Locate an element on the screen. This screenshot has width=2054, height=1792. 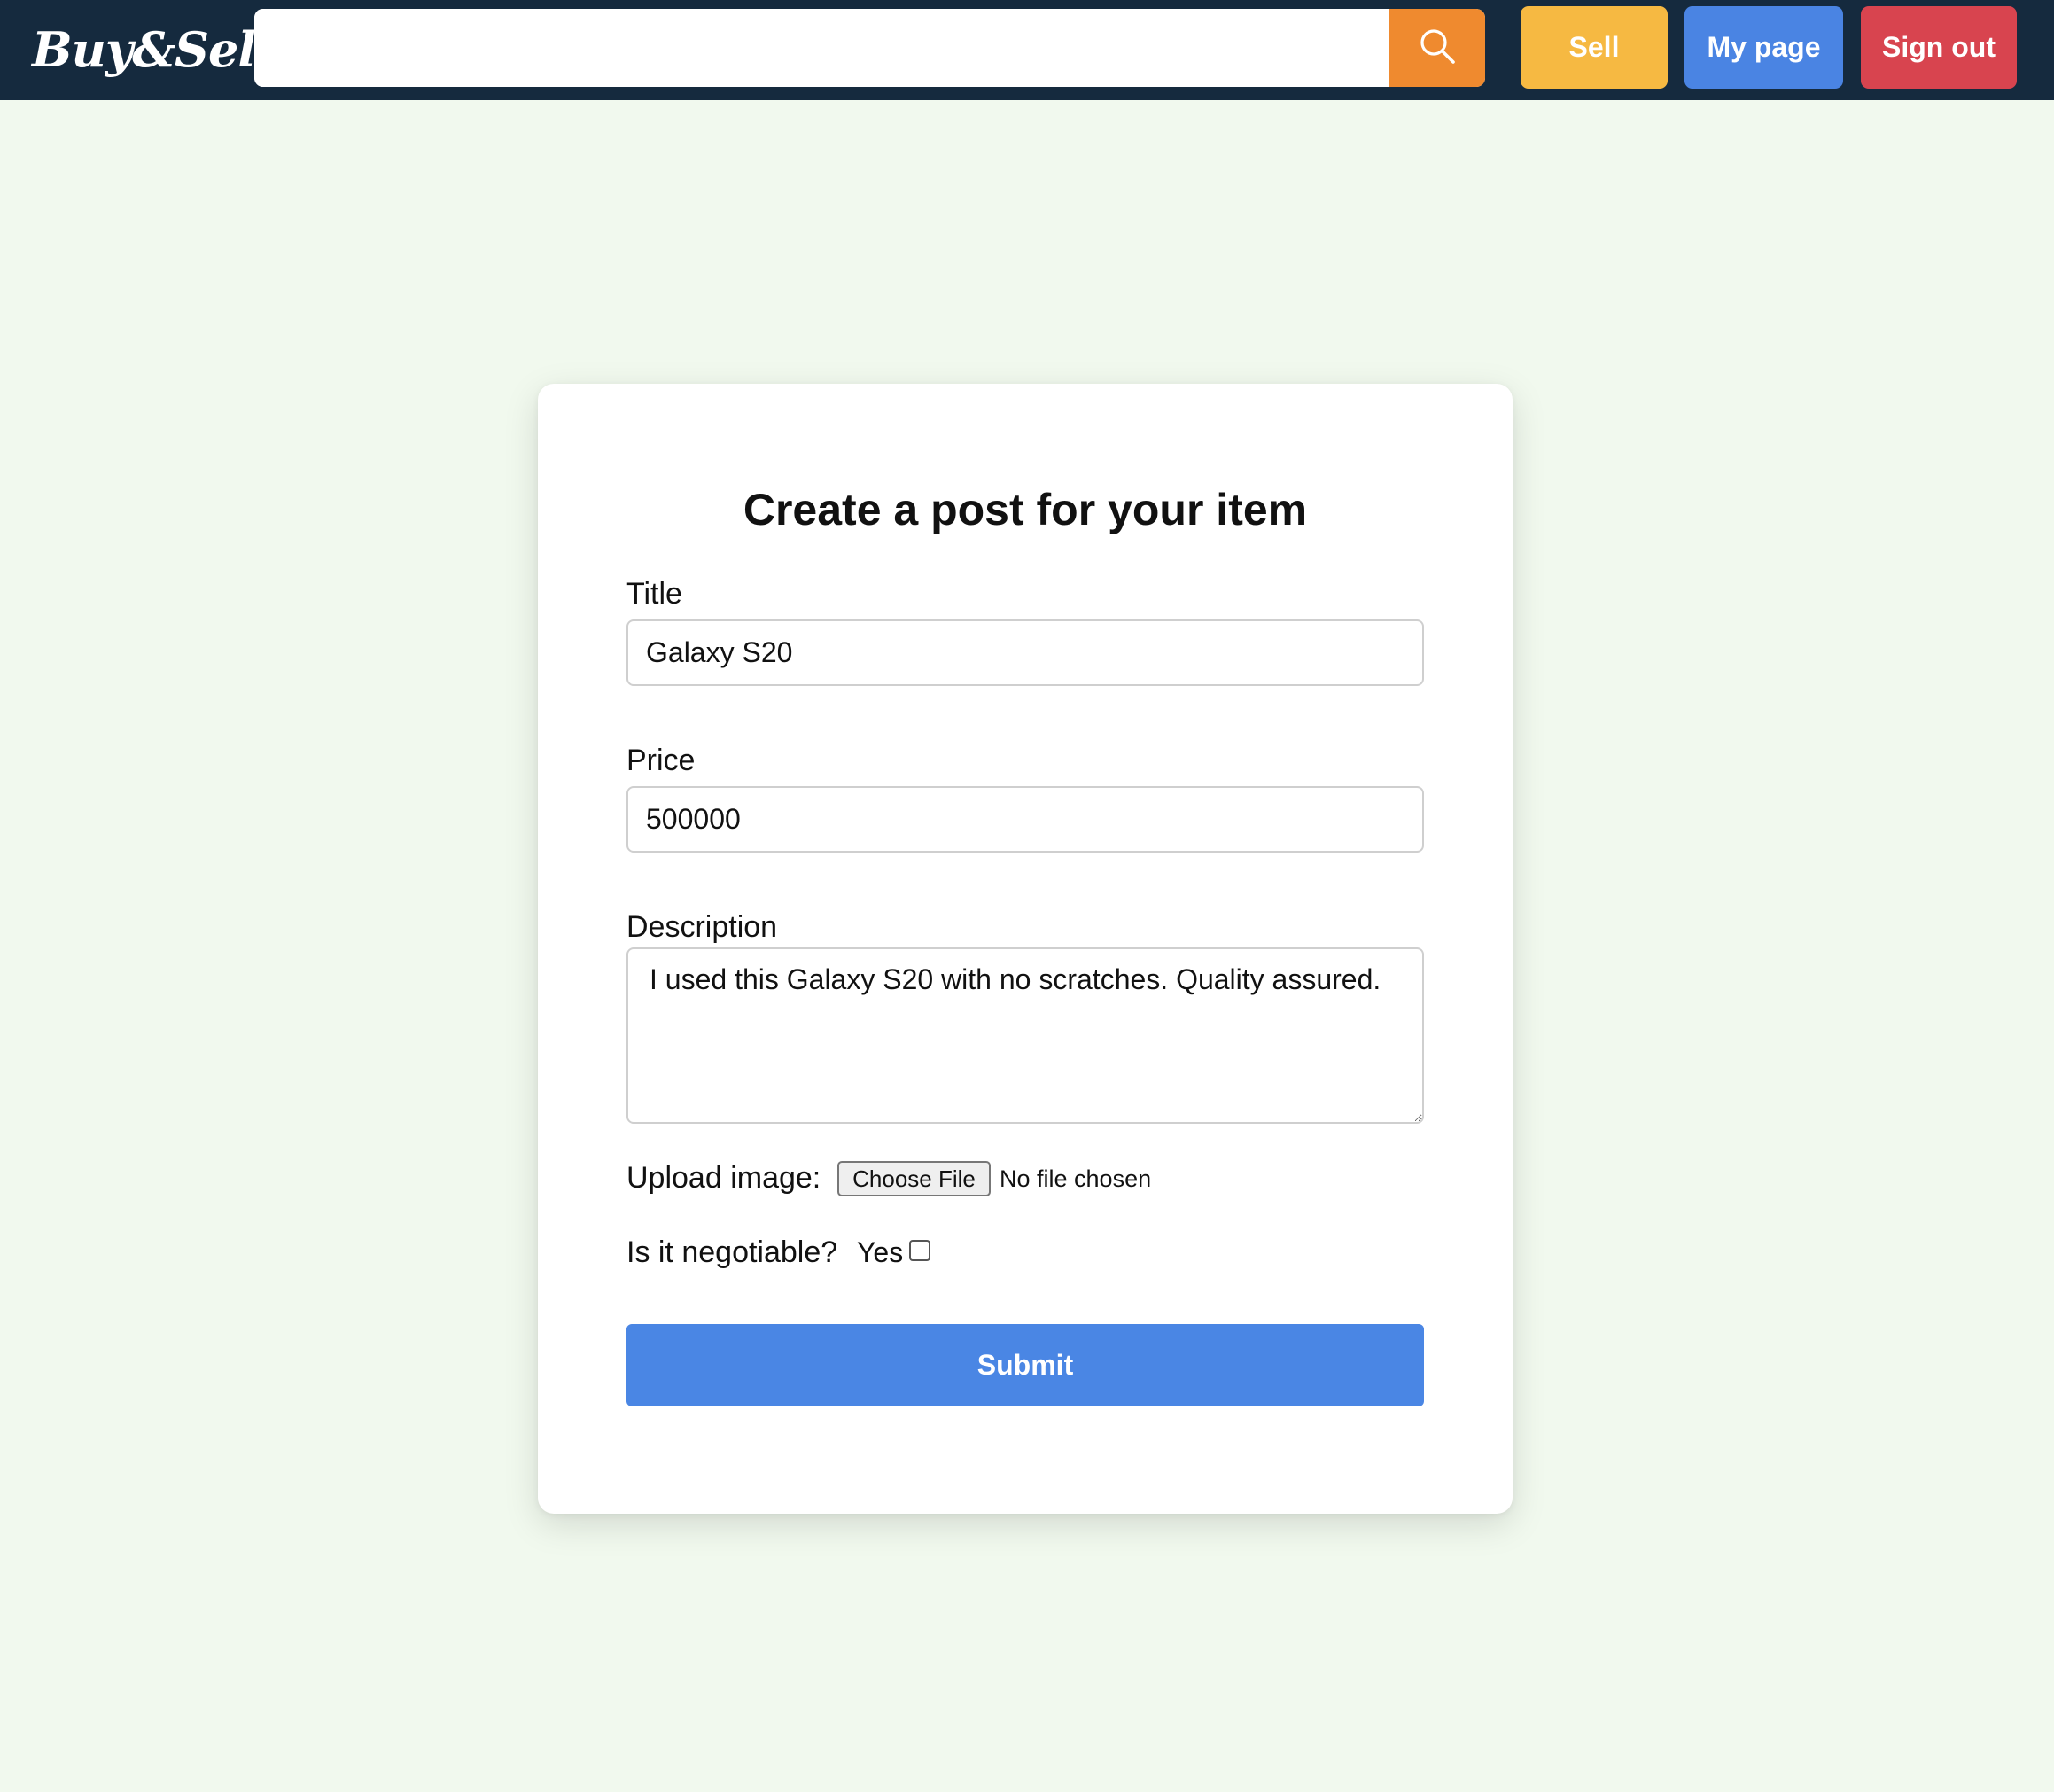
search-button is located at coordinates (1437, 48).